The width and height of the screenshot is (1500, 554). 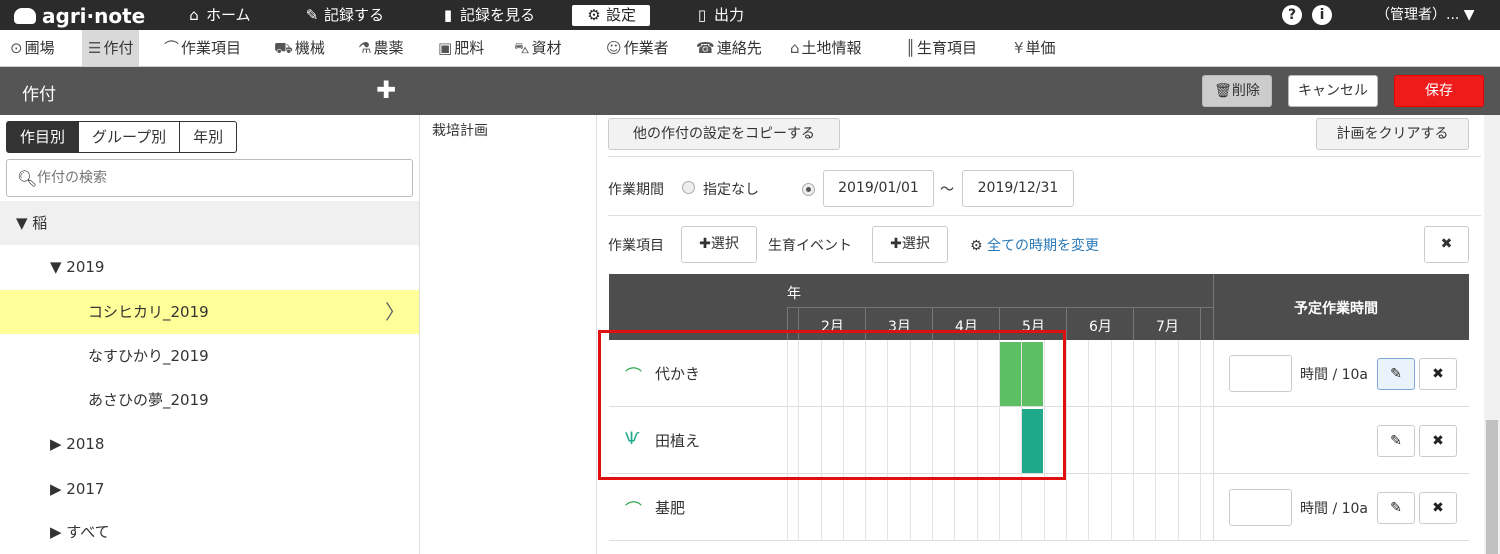 What do you see at coordinates (1292, 15) in the screenshot?
I see `help-icon: ?` at bounding box center [1292, 15].